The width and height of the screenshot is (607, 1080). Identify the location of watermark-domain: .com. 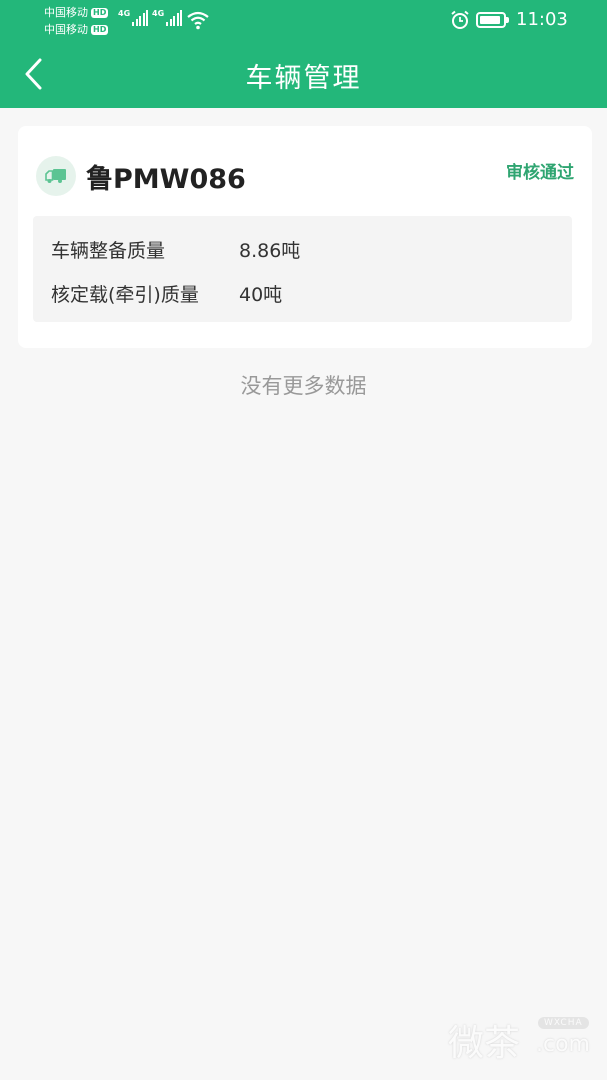
(563, 1044).